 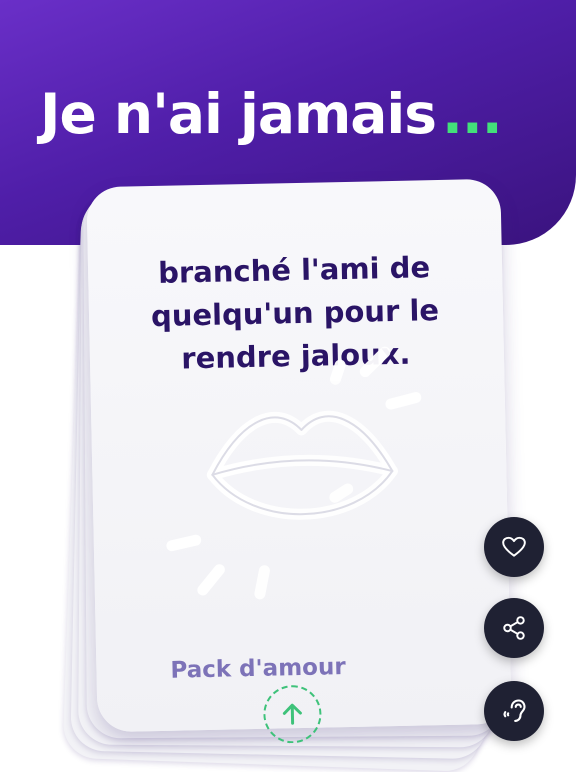 What do you see at coordinates (294, 473) in the screenshot?
I see `lips-icon` at bounding box center [294, 473].